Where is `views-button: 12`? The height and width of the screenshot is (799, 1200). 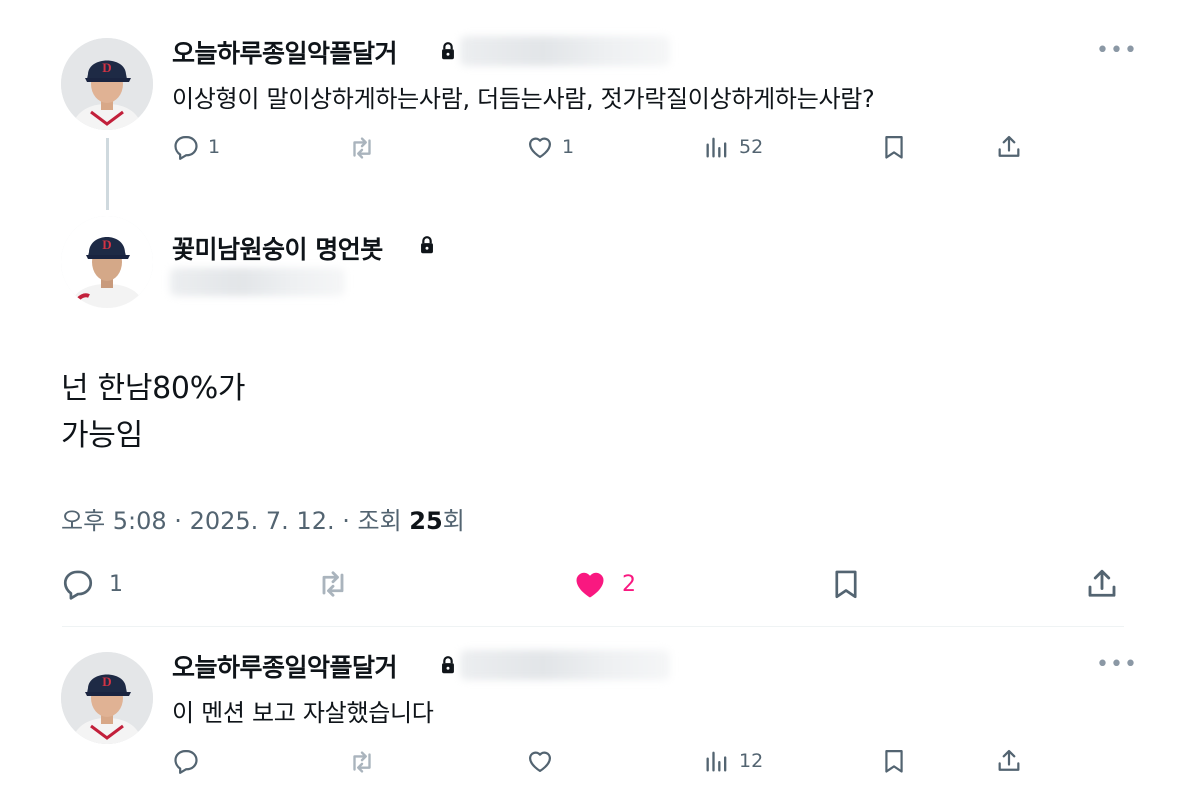 views-button: 12 is located at coordinates (733, 761).